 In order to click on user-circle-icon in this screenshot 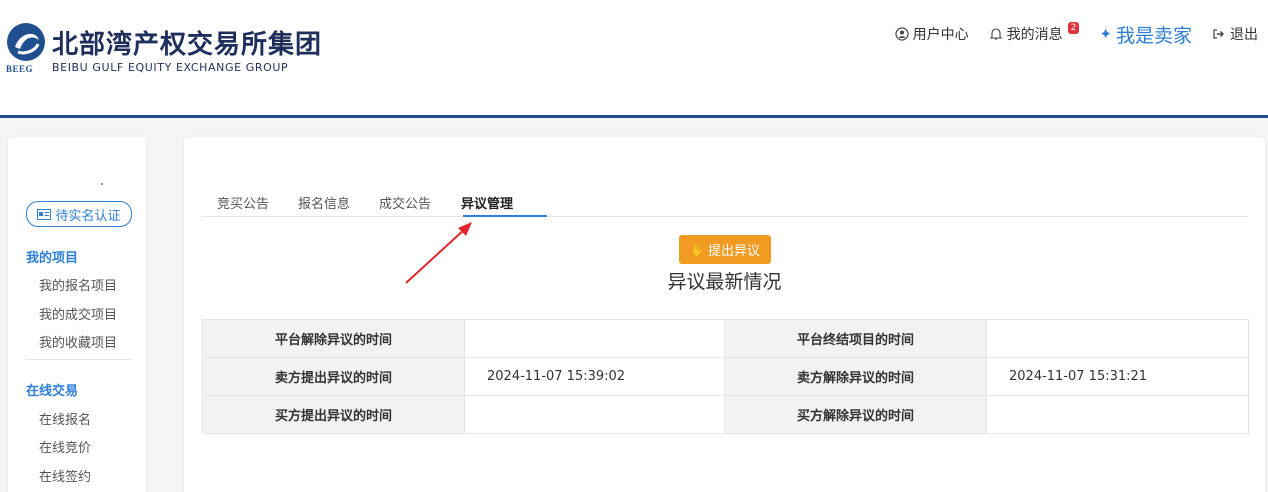, I will do `click(902, 34)`.